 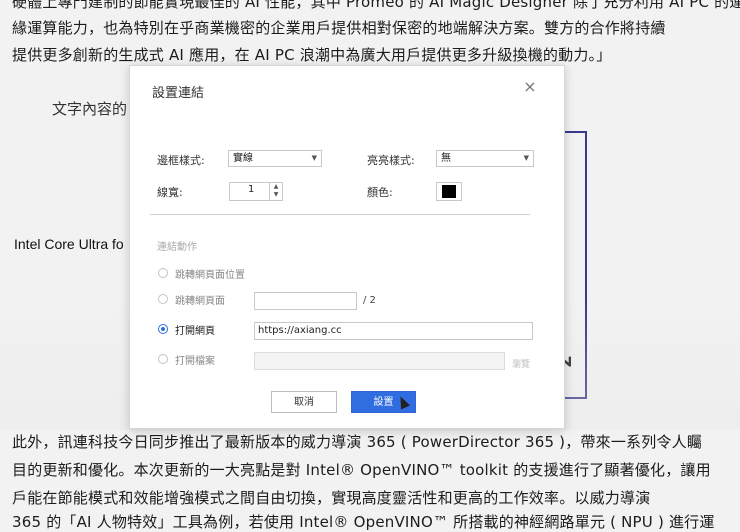 I want to click on page-number-input, so click(x=305, y=301).